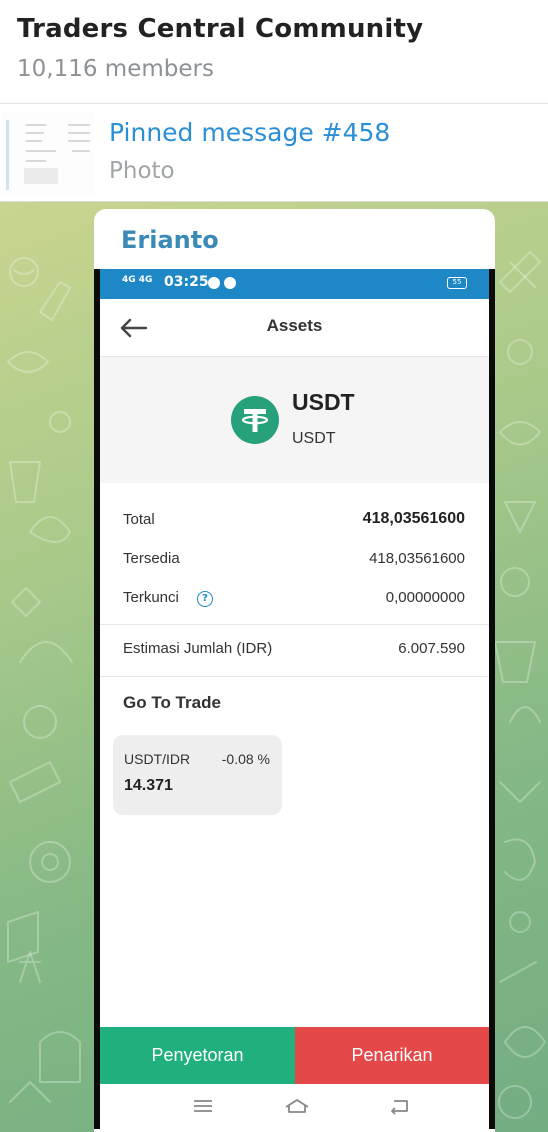 Image resolution: width=548 pixels, height=1132 pixels. What do you see at coordinates (220, 29) in the screenshot?
I see `chat-title: Traders Central Community` at bounding box center [220, 29].